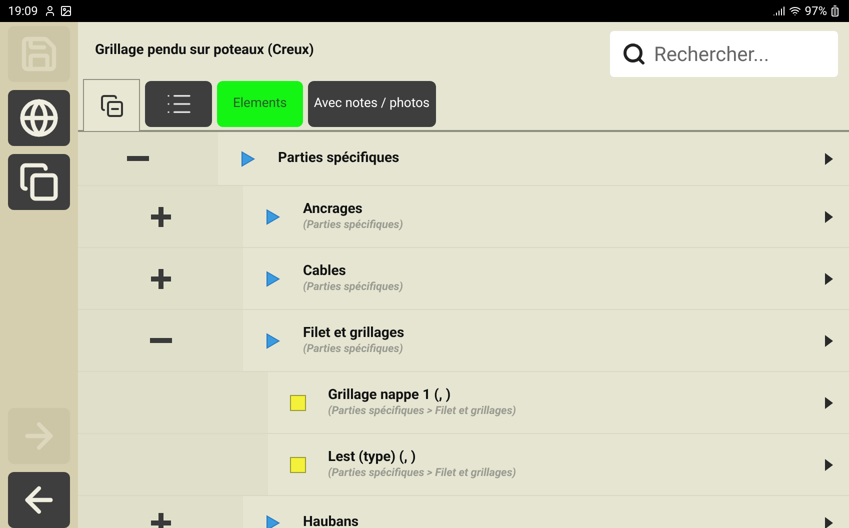 Image resolution: width=849 pixels, height=528 pixels. I want to click on globe-icon, so click(39, 118).